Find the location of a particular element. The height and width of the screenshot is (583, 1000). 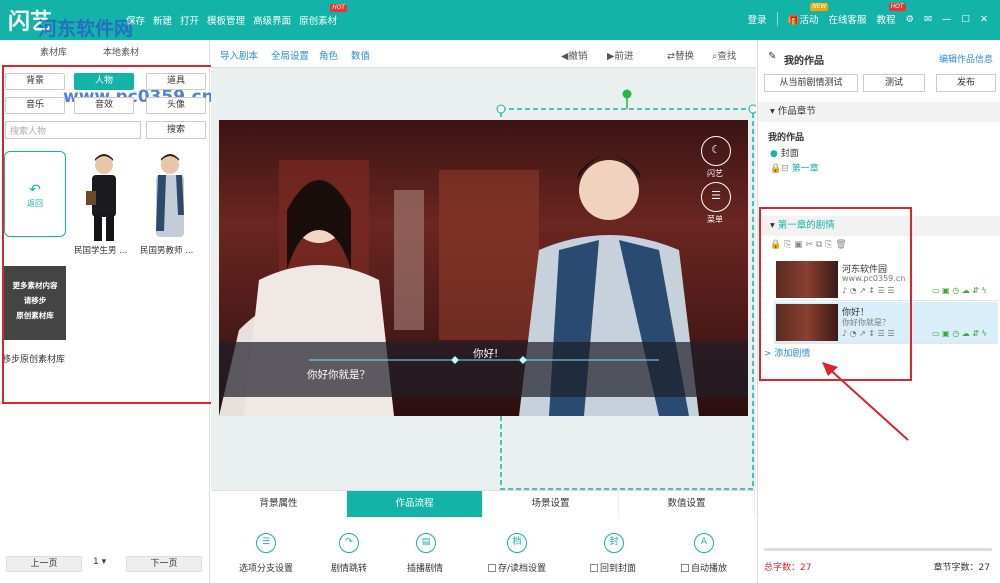

menu-open: 打开 is located at coordinates (189, 20).